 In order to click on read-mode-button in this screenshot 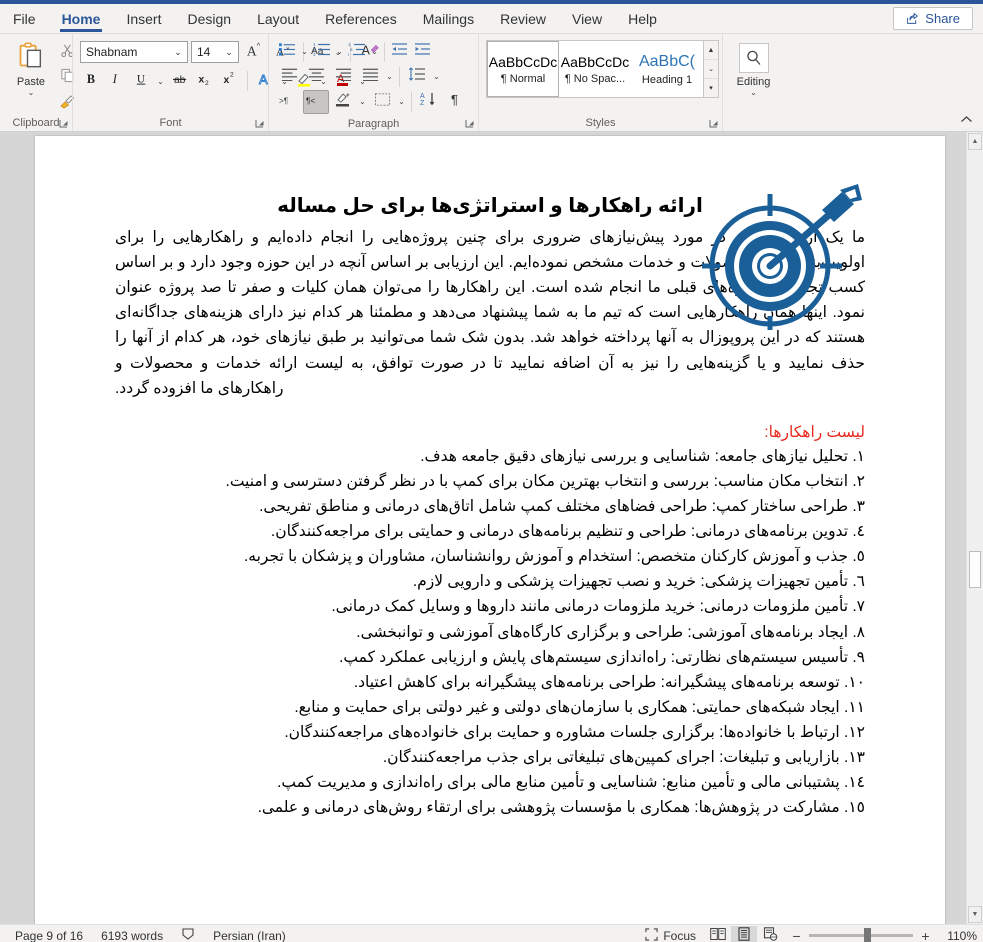, I will do `click(718, 934)`.